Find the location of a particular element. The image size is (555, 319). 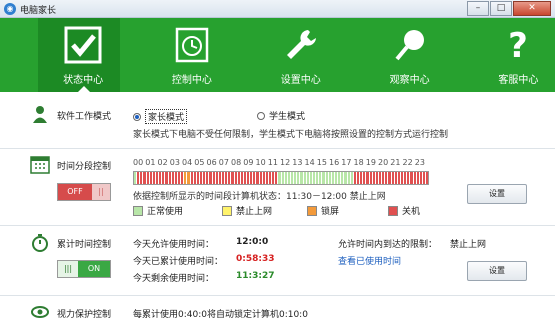

tab-settings-center: 设置中心 is located at coordinates (297, 55).